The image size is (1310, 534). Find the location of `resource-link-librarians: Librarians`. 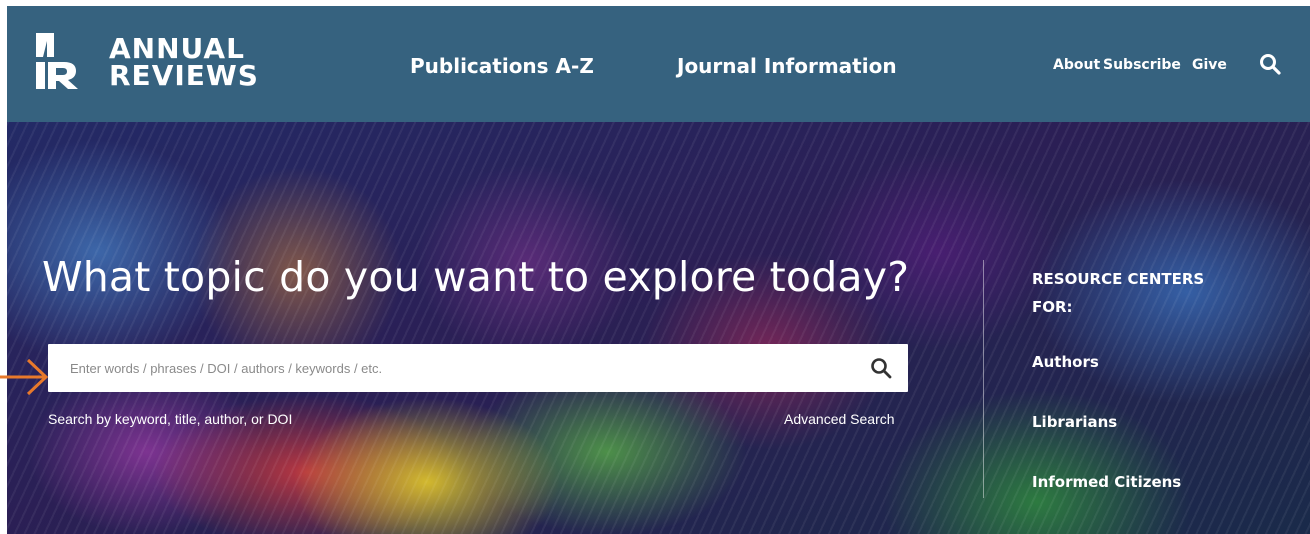

resource-link-librarians: Librarians is located at coordinates (1074, 422).